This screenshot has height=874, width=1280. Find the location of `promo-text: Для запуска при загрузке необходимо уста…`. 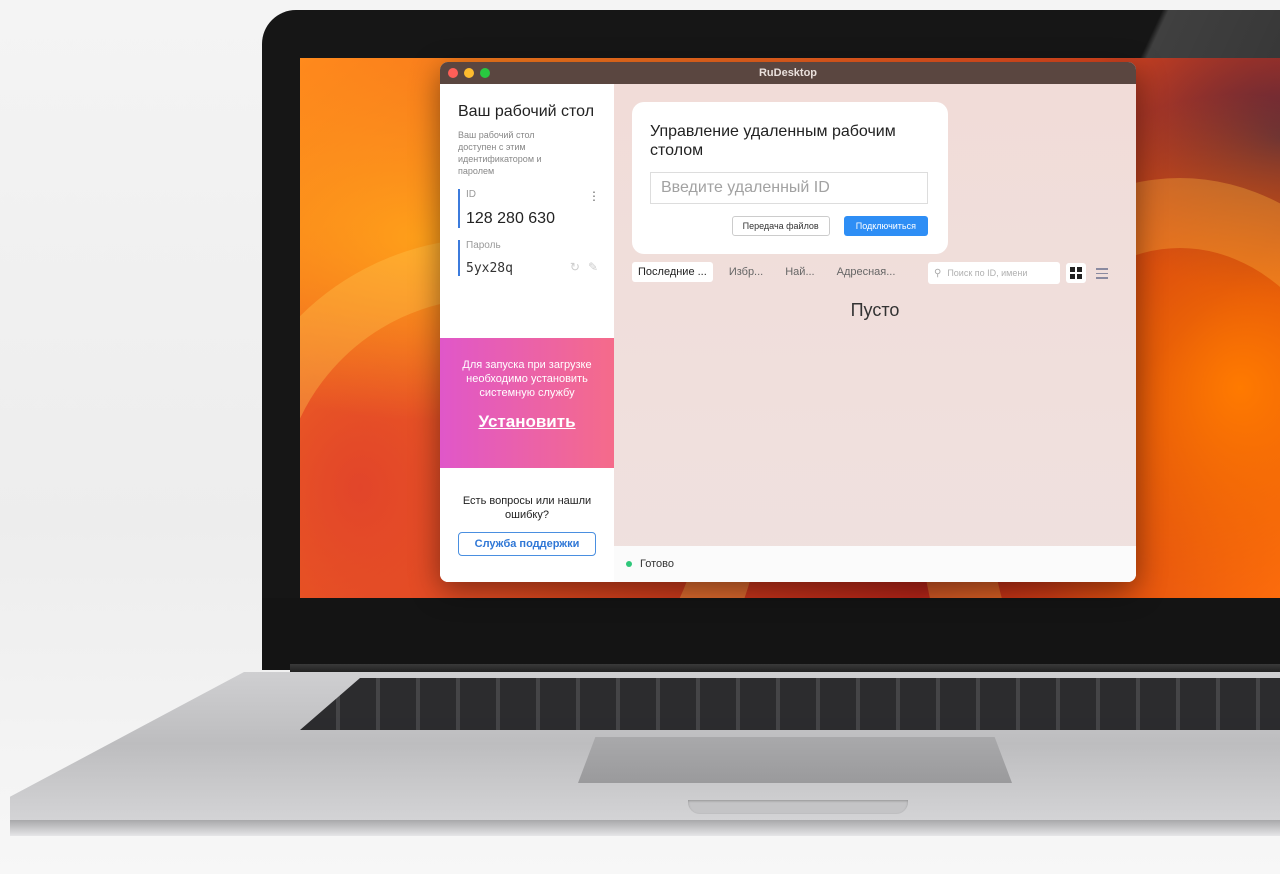

promo-text: Для запуска при загрузке необходимо уста… is located at coordinates (527, 379).